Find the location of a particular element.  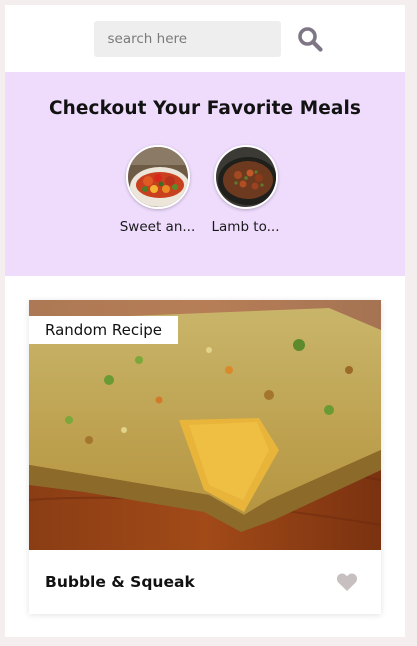

search-input is located at coordinates (187, 38).